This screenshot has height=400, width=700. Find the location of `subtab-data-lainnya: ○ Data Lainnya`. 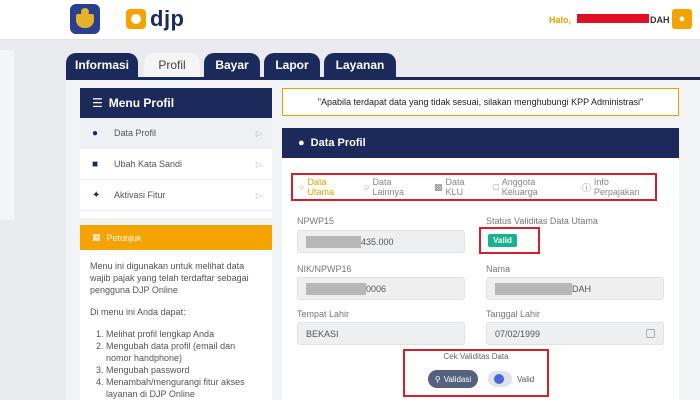

subtab-data-lainnya: ○ Data Lainnya is located at coordinates (394, 187).